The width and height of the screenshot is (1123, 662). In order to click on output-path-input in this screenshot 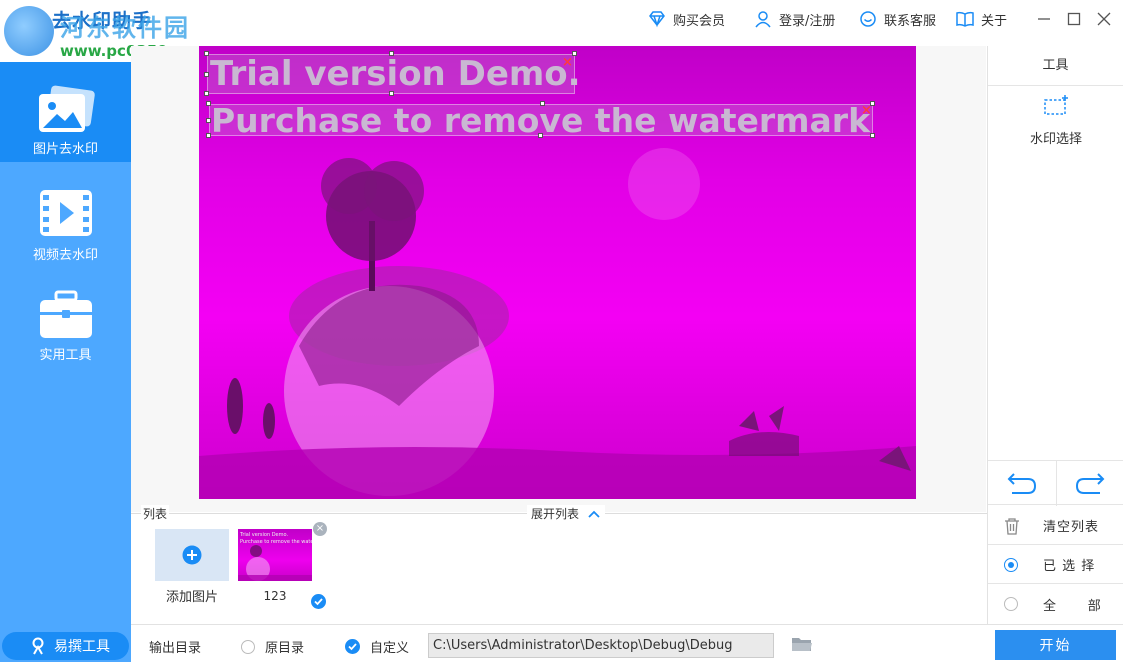, I will do `click(601, 645)`.